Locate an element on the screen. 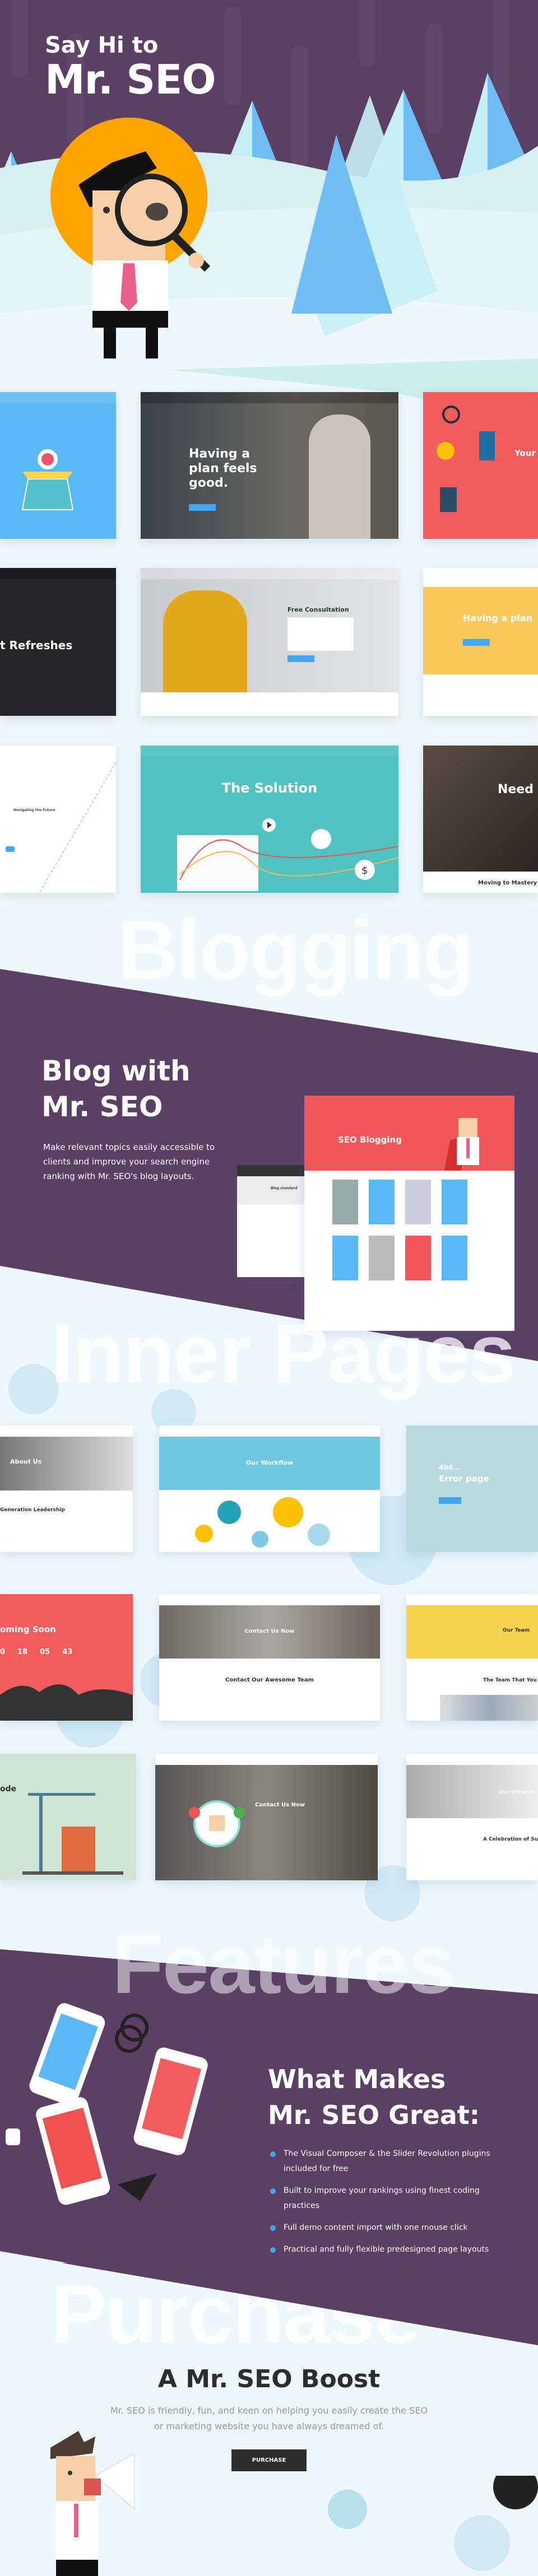  demo-title: Having a plan is located at coordinates (498, 618).